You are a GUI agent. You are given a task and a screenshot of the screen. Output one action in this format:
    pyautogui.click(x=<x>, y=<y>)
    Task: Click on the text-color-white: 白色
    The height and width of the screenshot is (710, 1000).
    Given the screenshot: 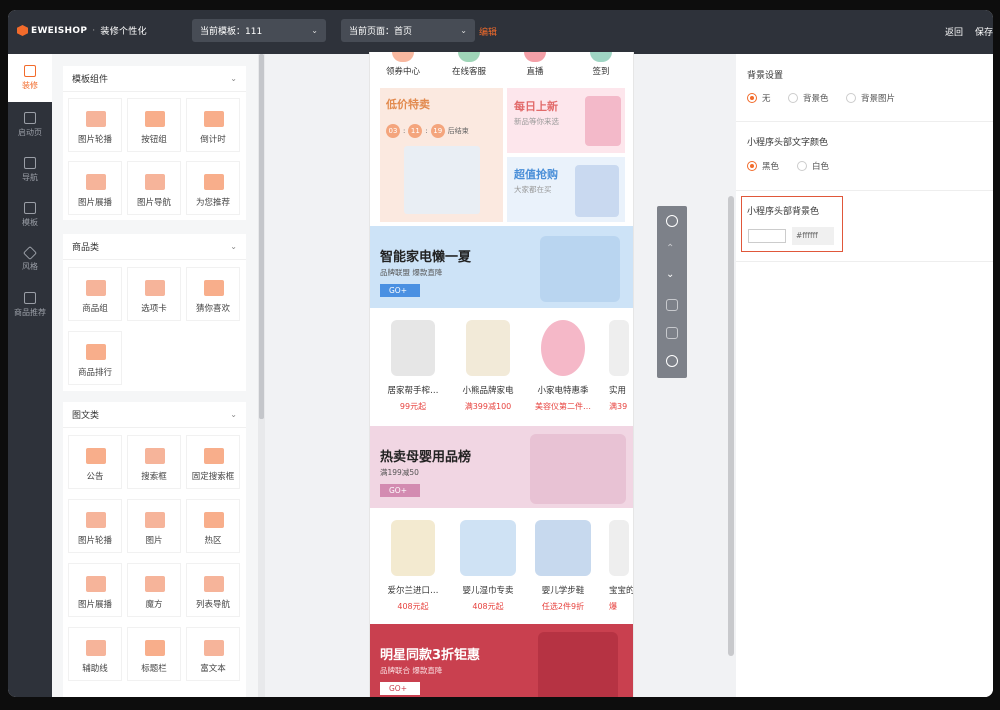 What is the action you would take?
    pyautogui.click(x=813, y=166)
    